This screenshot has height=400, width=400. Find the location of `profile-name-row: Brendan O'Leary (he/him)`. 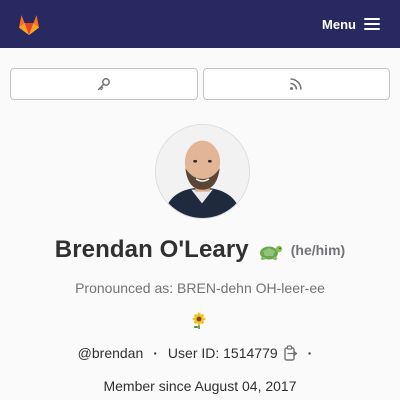

profile-name-row: Brendan O'Leary (he/him) is located at coordinates (200, 250).